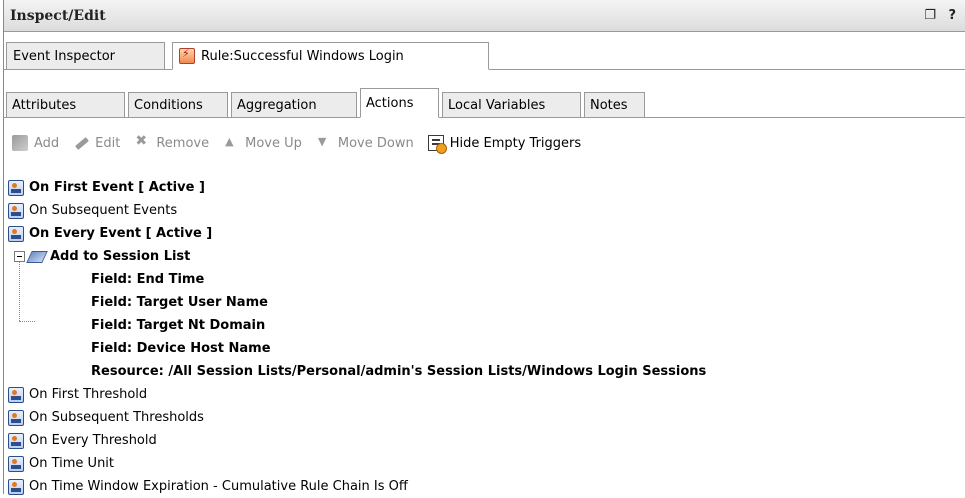 This screenshot has width=965, height=498. Describe the element at coordinates (942, 15) in the screenshot. I see `window-controls-icon: ❐ ?` at that location.